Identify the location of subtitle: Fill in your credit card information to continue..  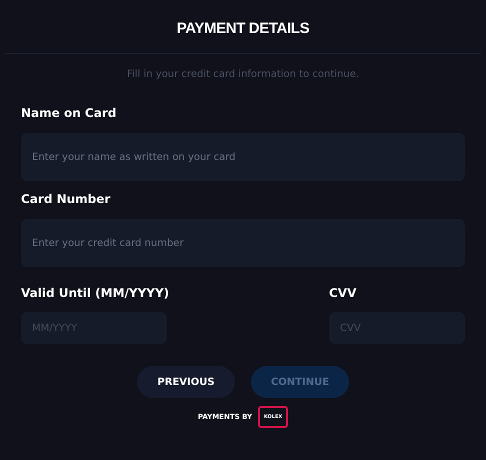
(243, 75).